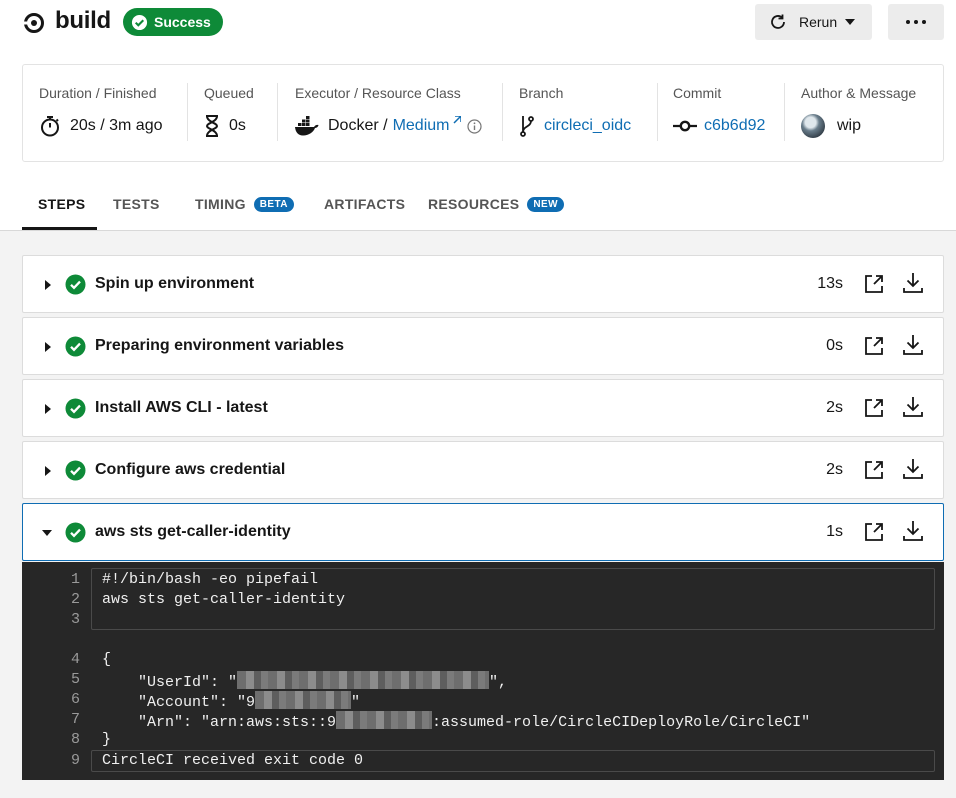 This screenshot has height=798, width=956. Describe the element at coordinates (697, 93) in the screenshot. I see `commit-label: Commit` at that location.